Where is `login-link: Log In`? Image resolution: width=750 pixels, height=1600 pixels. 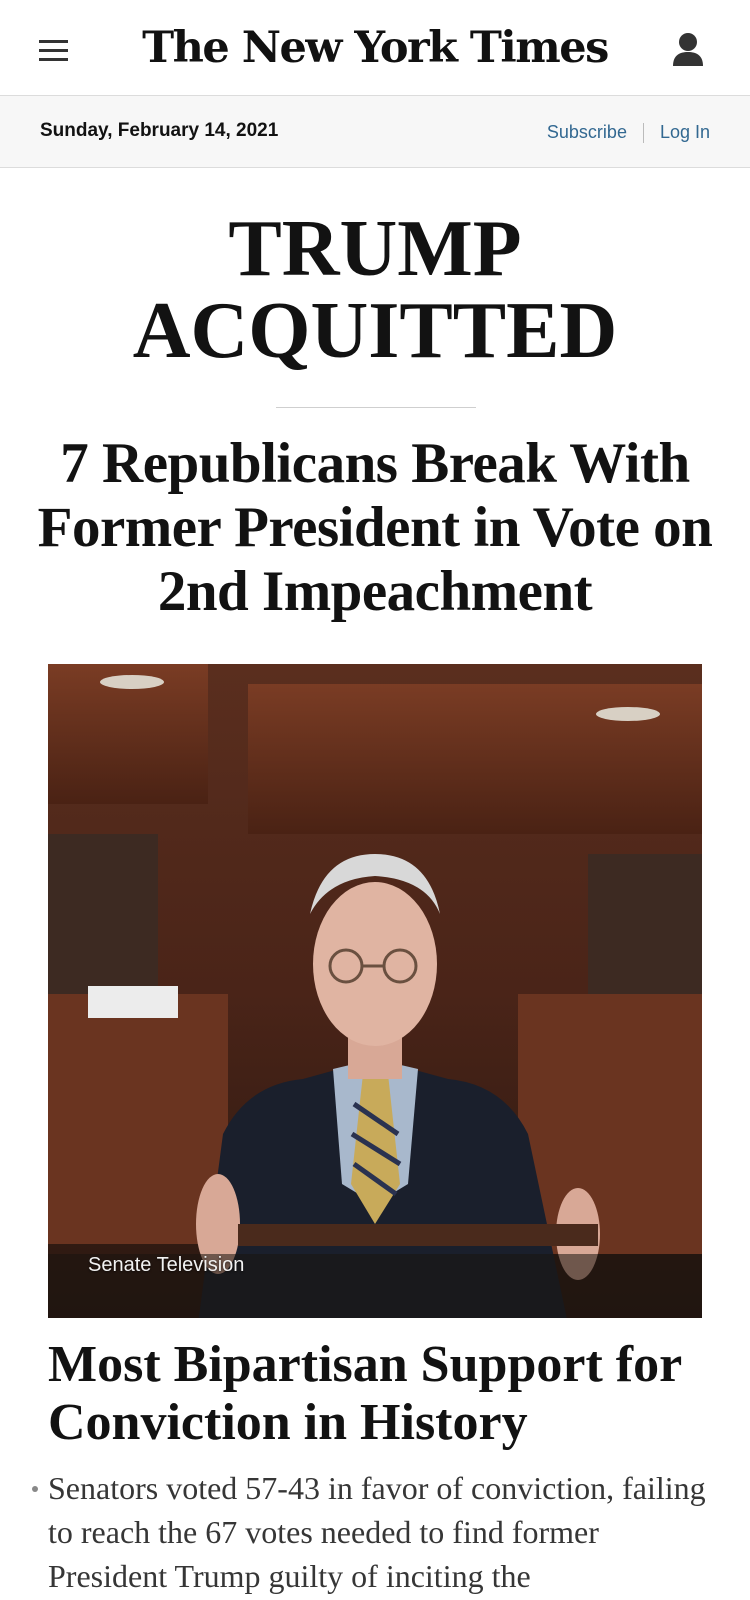
login-link: Log In is located at coordinates (685, 132).